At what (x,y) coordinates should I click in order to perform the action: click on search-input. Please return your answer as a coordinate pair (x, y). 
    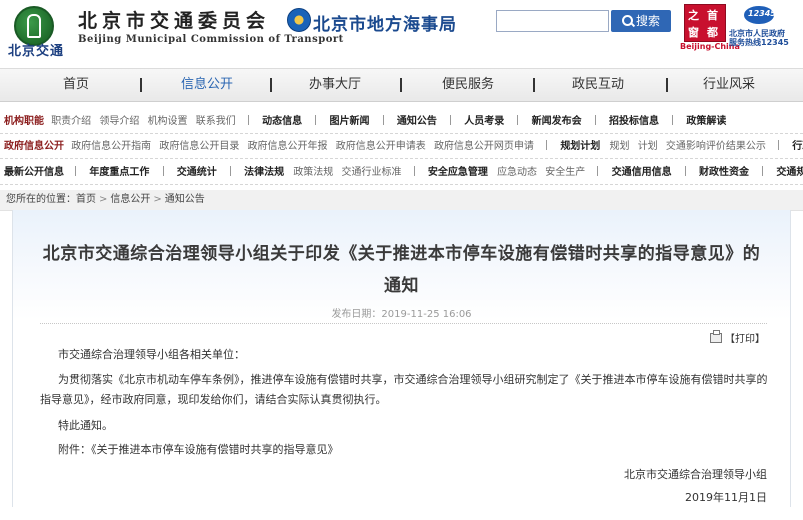
    Looking at the image, I should click on (552, 21).